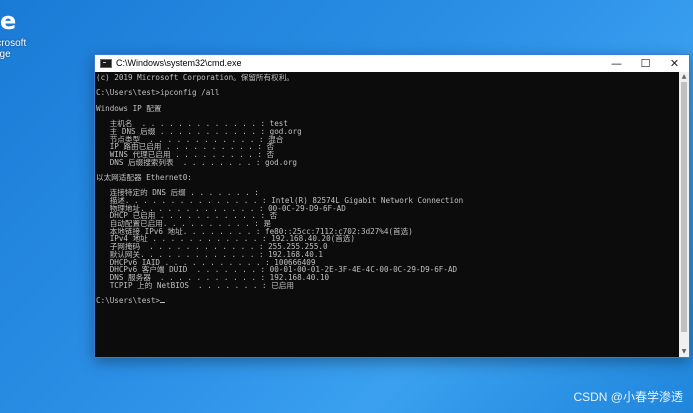 The height and width of the screenshot is (413, 693). Describe the element at coordinates (392, 63) in the screenshot. I see `title-bar: C:\Windows\system32\cmd.exe — ☐ ✕` at that location.